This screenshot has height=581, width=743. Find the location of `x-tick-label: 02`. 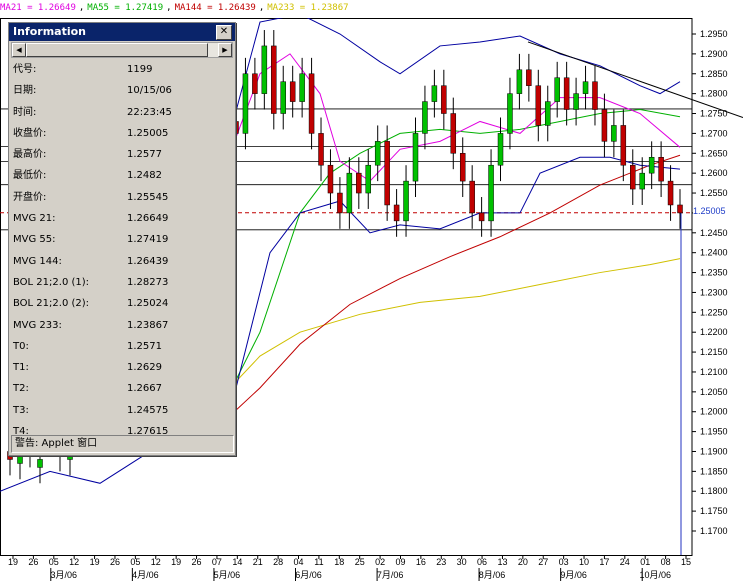

x-tick-label: 02 is located at coordinates (380, 562).